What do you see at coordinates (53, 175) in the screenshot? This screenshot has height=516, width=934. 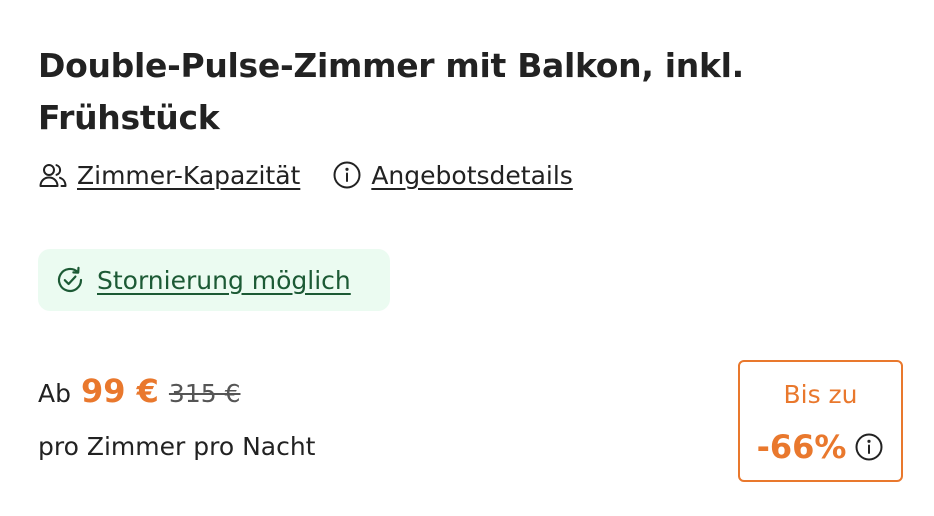 I see `users-icon` at bounding box center [53, 175].